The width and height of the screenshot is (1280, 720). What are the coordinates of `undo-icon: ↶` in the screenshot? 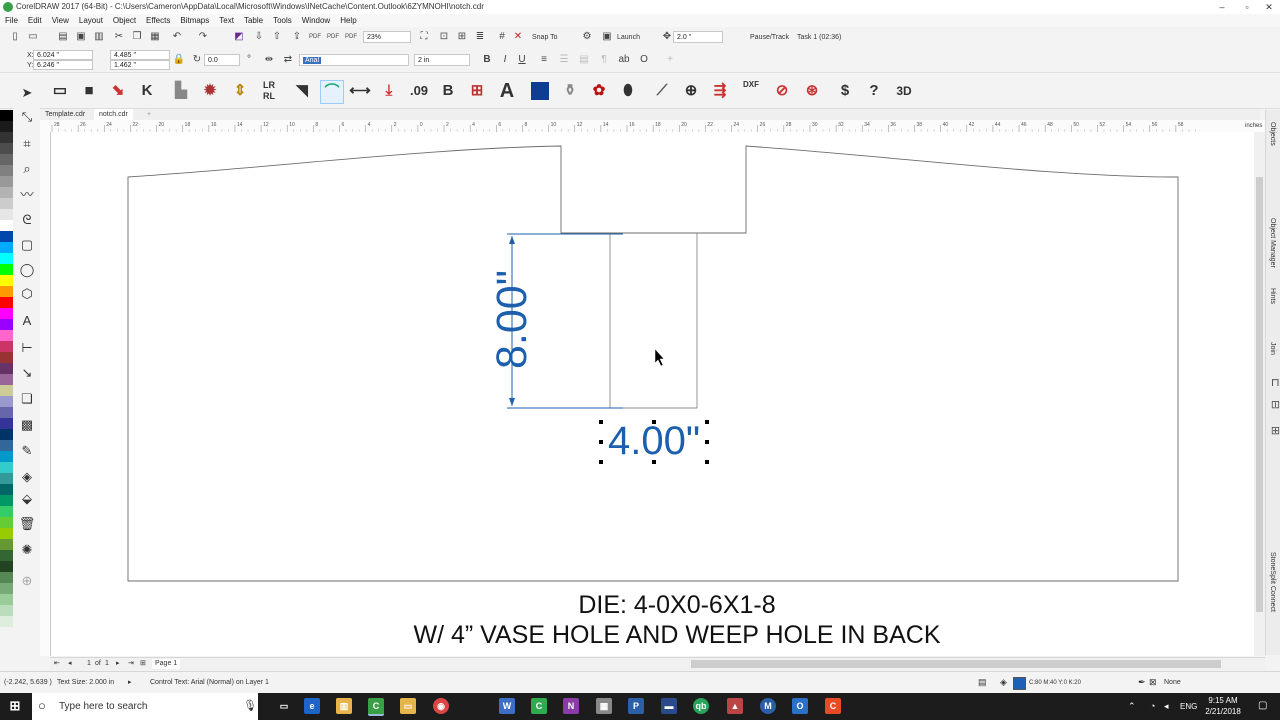 It's located at (177, 37).